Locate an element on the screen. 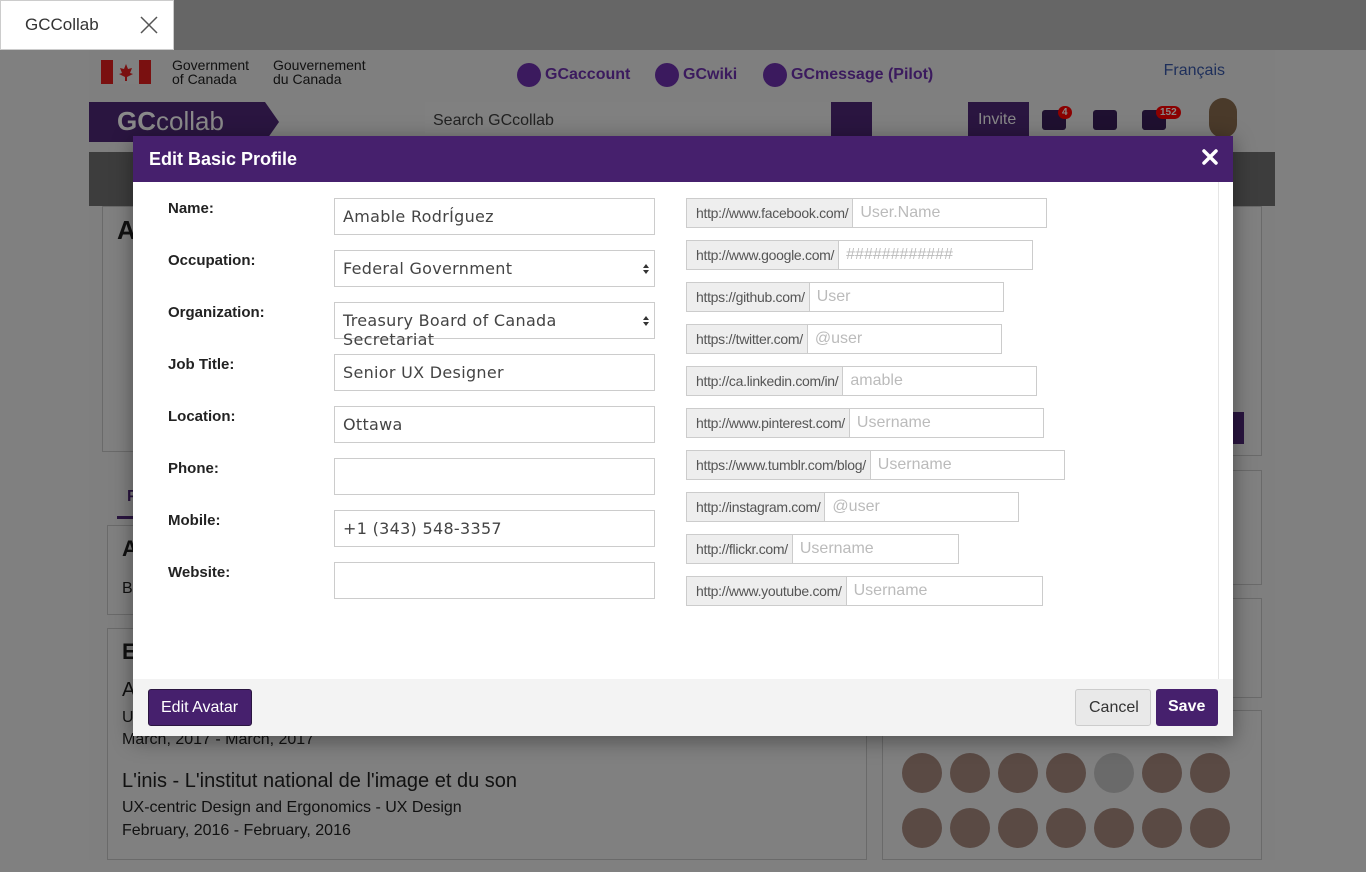  bell-icon: 152 is located at coordinates (1161, 118).